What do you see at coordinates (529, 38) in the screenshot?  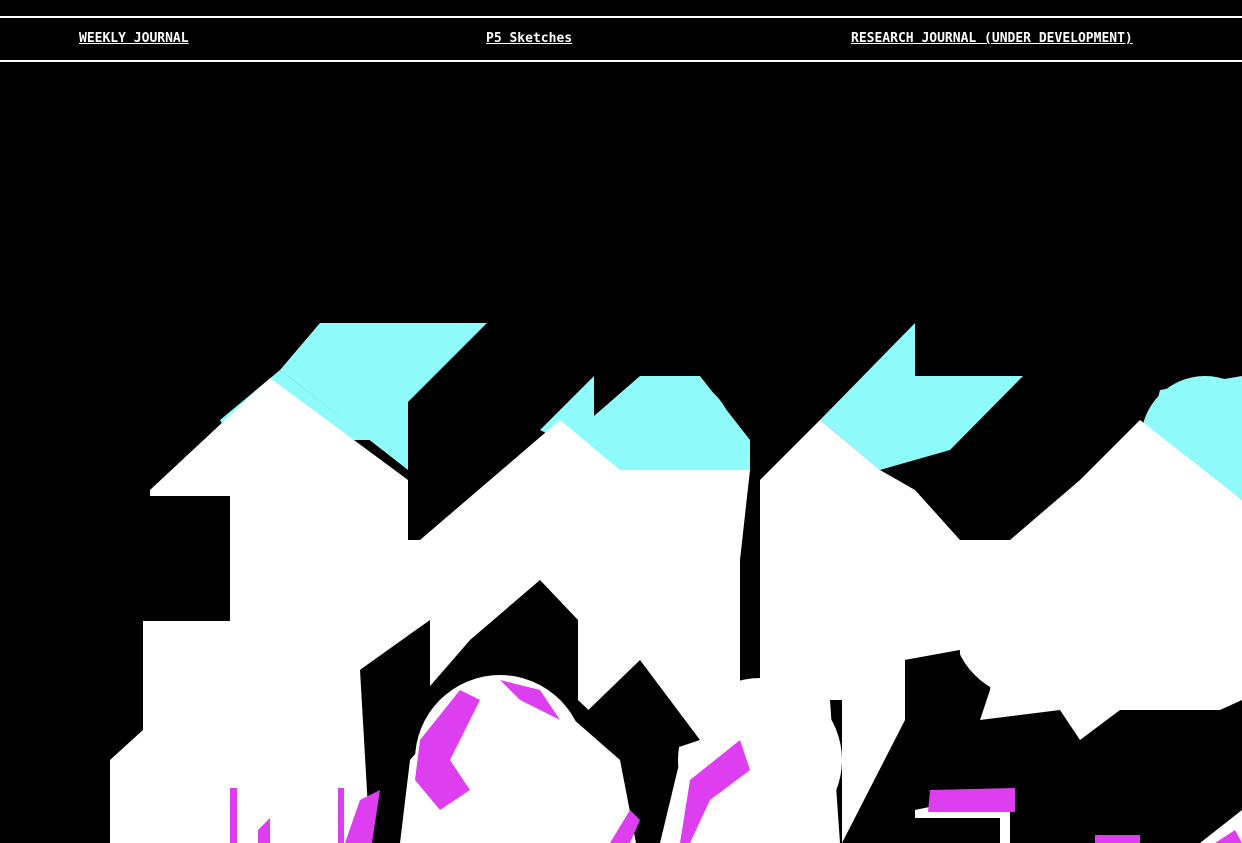 I see `nav-link-p5-sketches: P5 Sketches` at bounding box center [529, 38].